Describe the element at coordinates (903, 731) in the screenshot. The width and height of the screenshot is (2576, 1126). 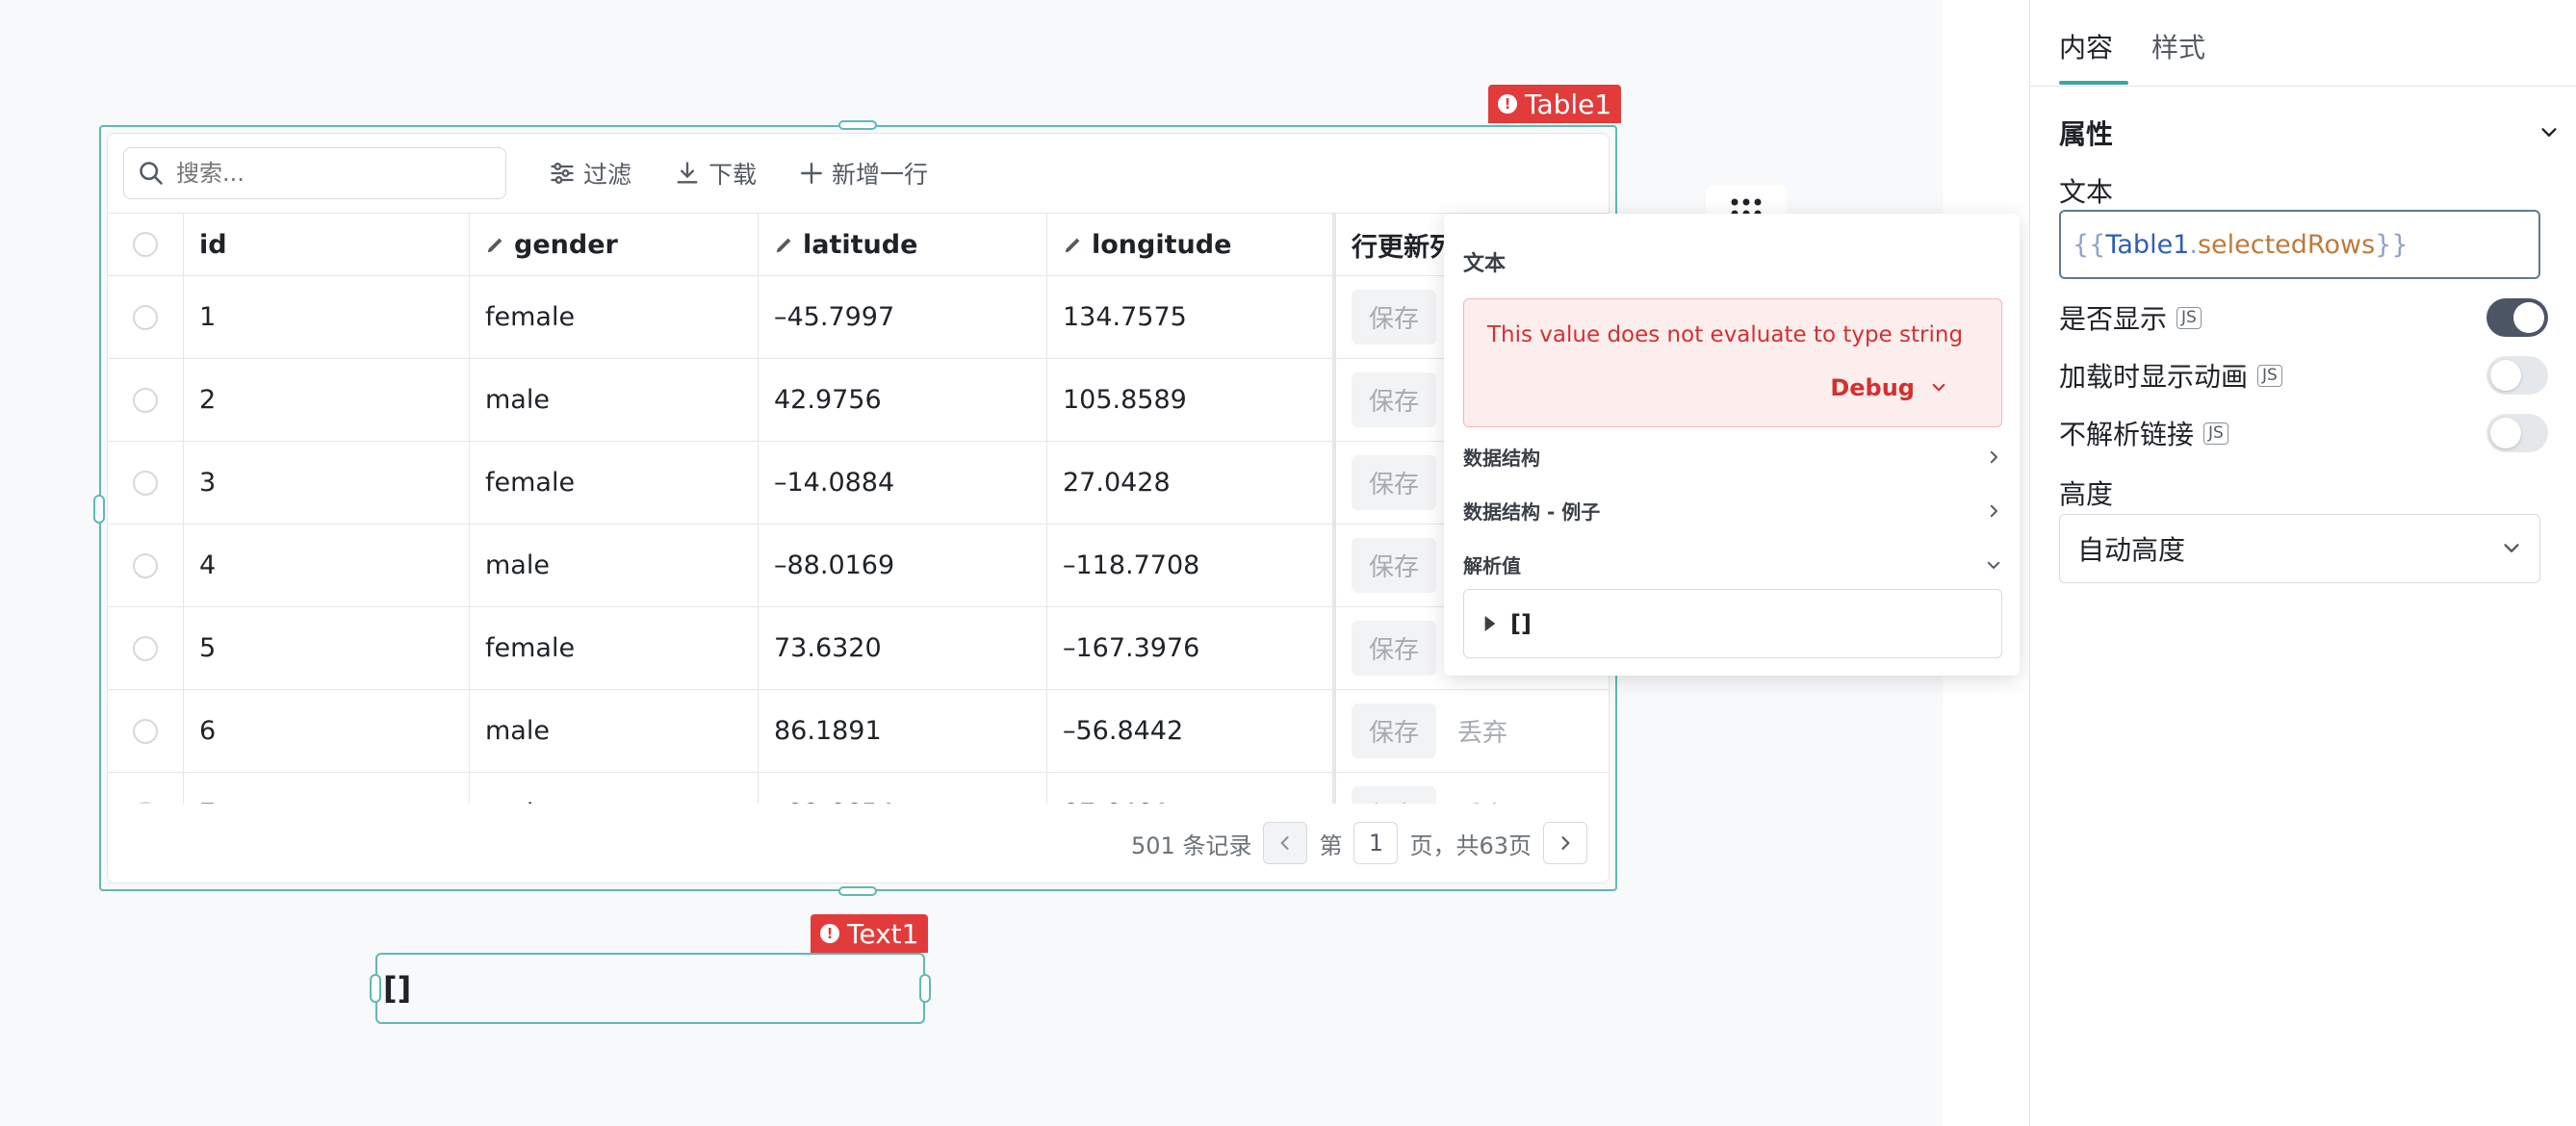
I see `cell-latitude: 86.1891` at that location.